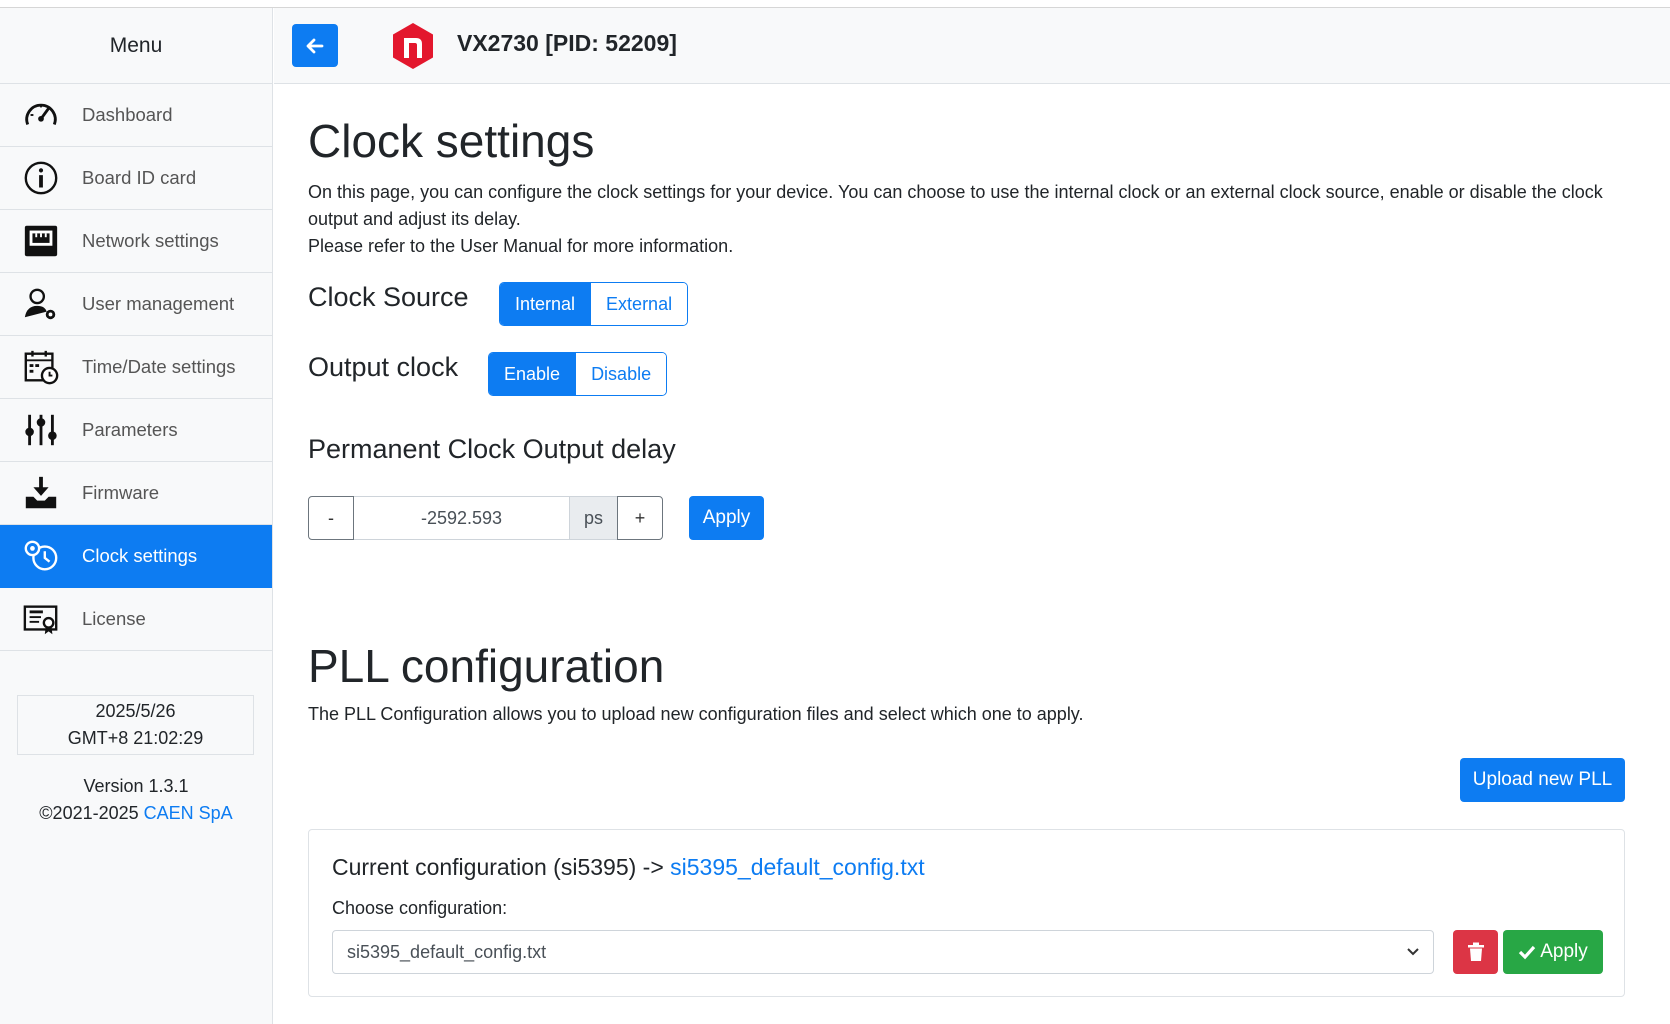  I want to click on clock-gear-icon, so click(41, 556).